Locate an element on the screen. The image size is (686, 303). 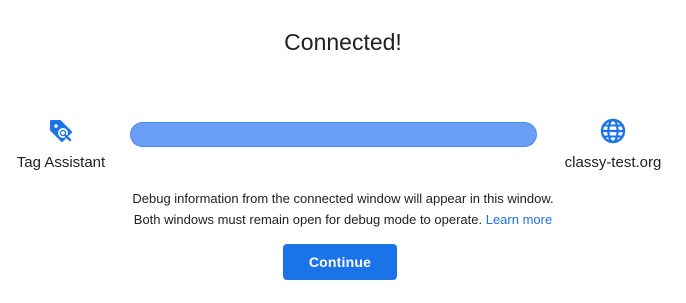
connection-progress-fill is located at coordinates (333, 134).